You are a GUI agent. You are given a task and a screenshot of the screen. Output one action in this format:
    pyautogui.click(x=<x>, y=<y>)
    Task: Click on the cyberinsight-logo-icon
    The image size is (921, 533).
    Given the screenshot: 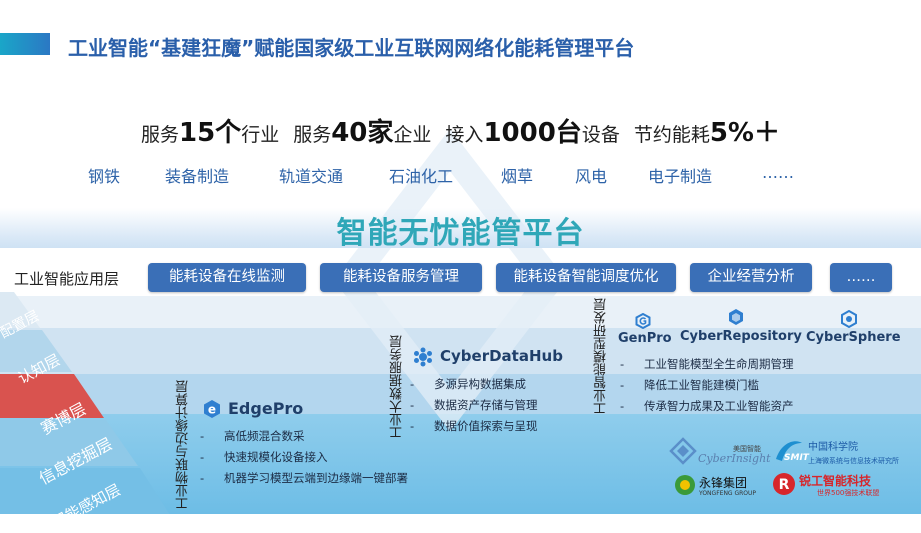 What is the action you would take?
    pyautogui.click(x=683, y=451)
    